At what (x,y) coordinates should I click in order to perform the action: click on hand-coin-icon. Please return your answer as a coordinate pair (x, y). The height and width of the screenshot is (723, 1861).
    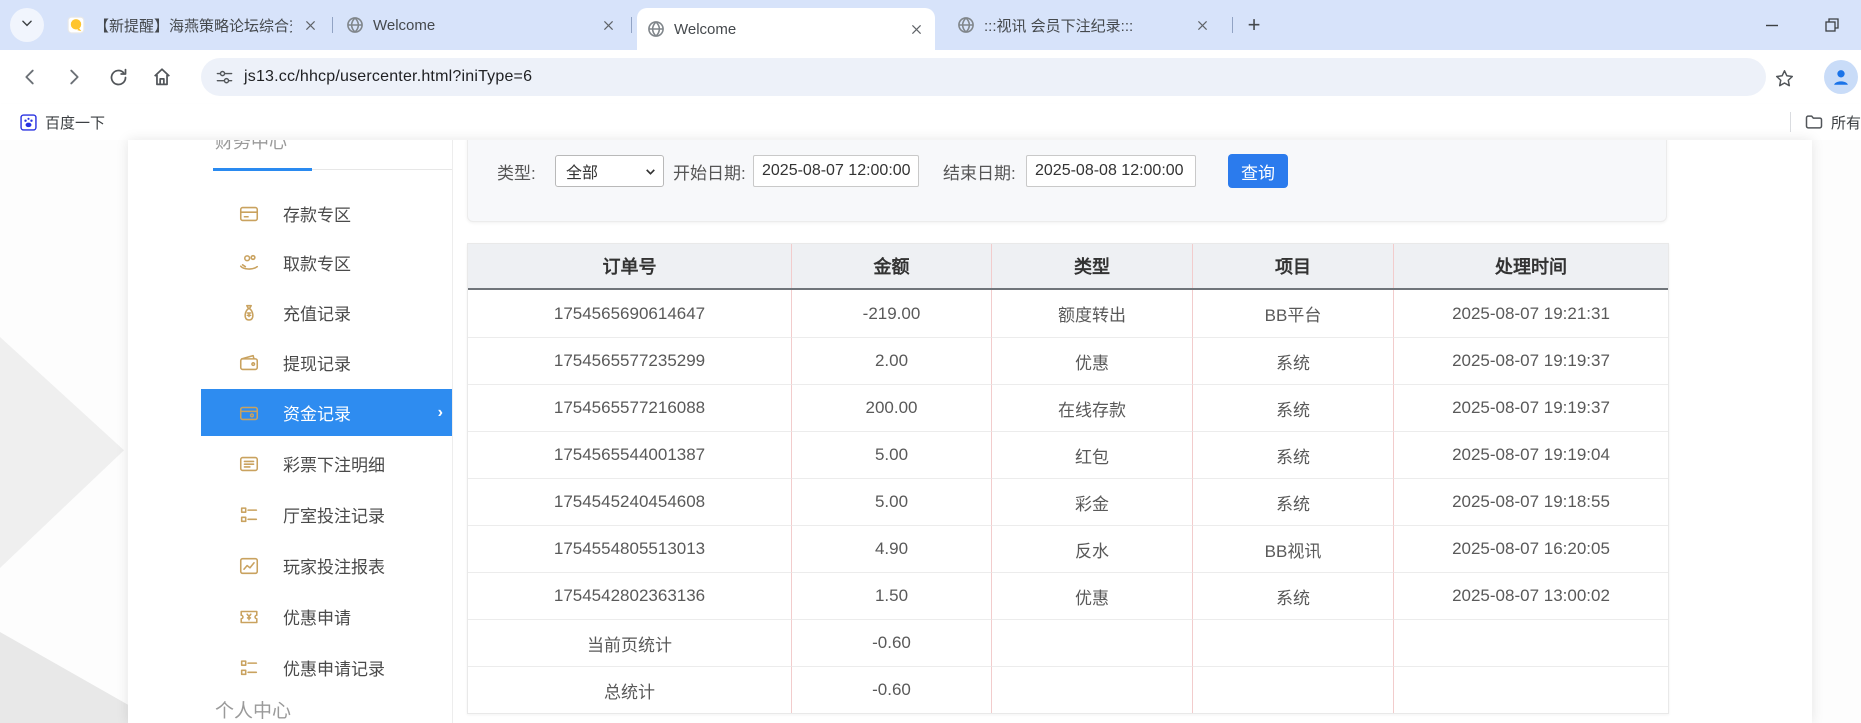
    Looking at the image, I should click on (249, 263).